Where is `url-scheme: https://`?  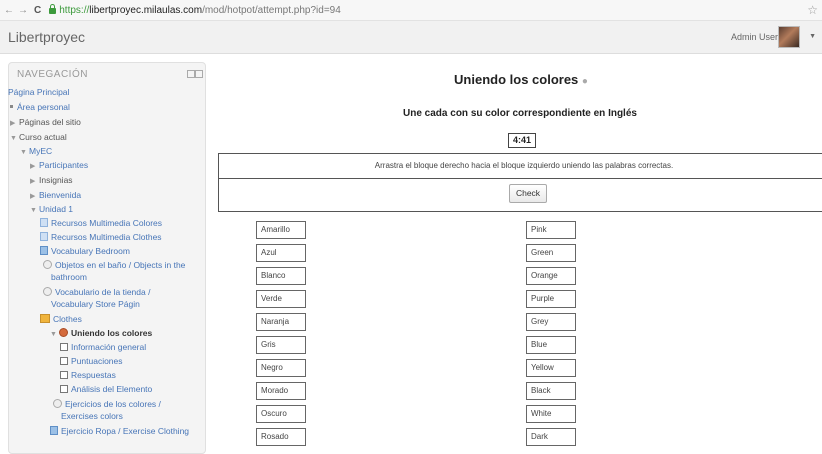 url-scheme: https:// is located at coordinates (74, 10).